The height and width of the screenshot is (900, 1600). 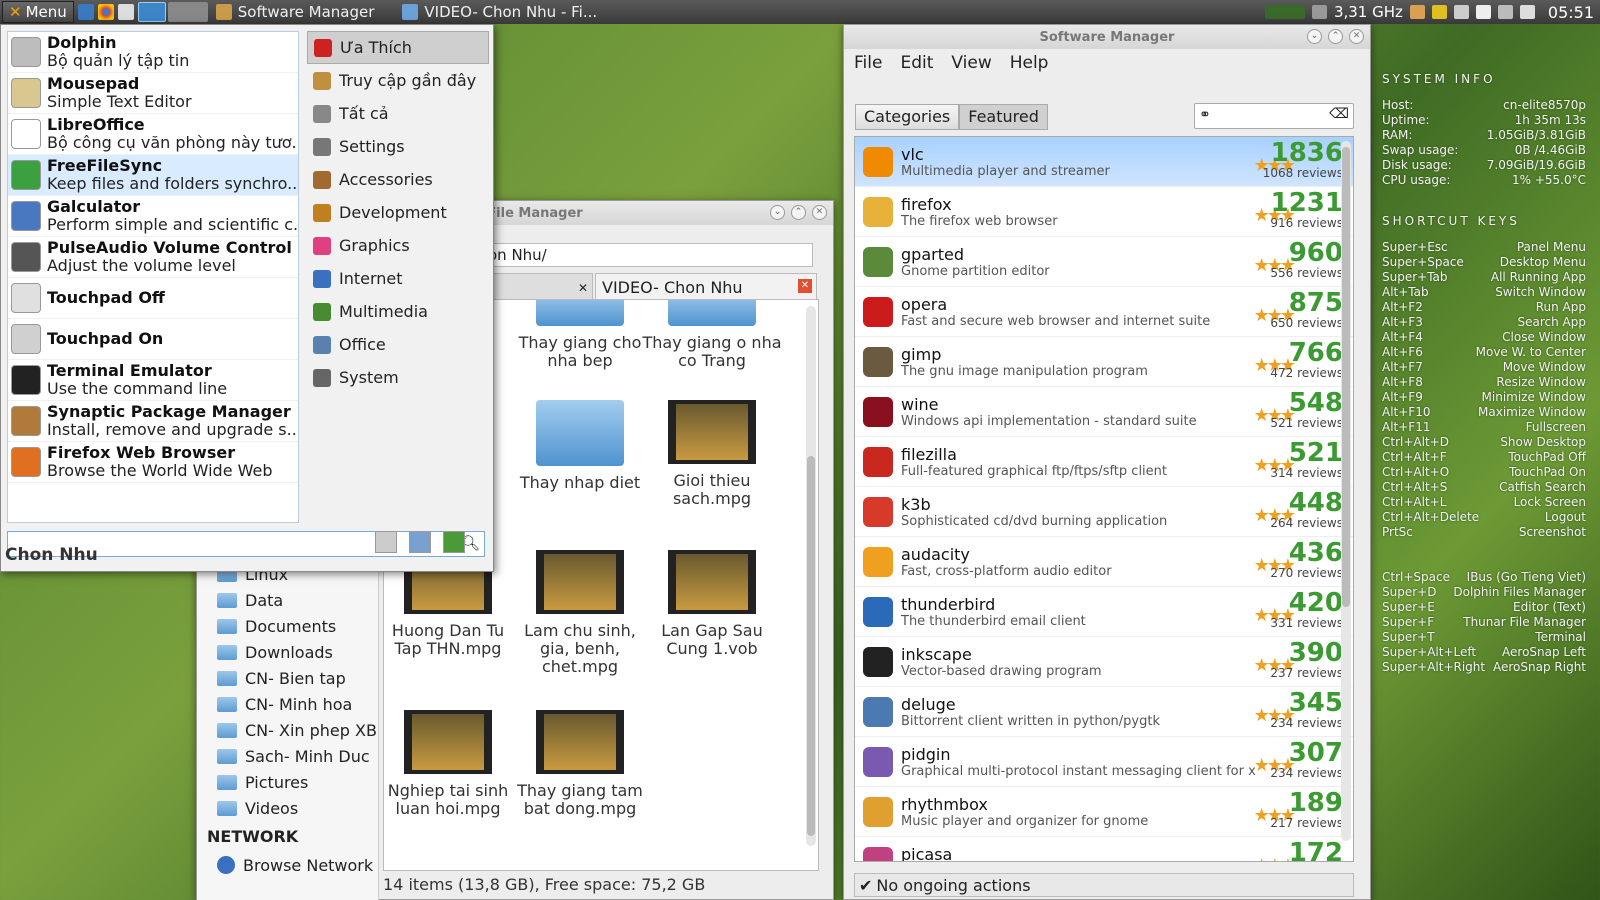 What do you see at coordinates (105, 12) in the screenshot?
I see `chrome-launcher-icon` at bounding box center [105, 12].